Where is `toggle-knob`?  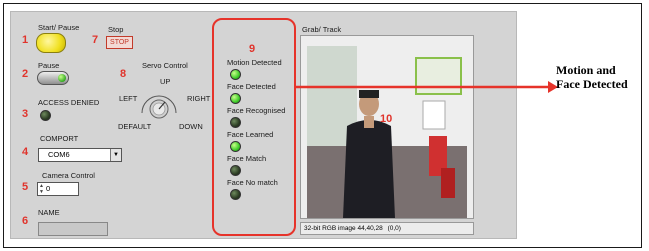
toggle-knob is located at coordinates (62, 78).